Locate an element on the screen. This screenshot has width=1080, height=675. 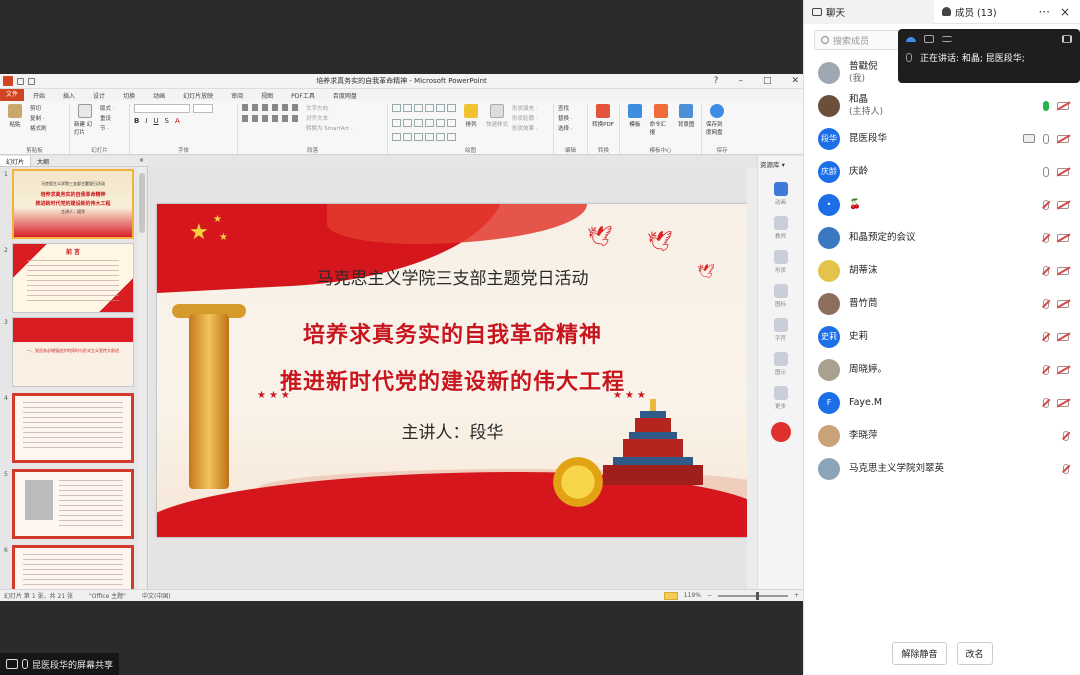
tab-insert: 插入 is located at coordinates (69, 95).